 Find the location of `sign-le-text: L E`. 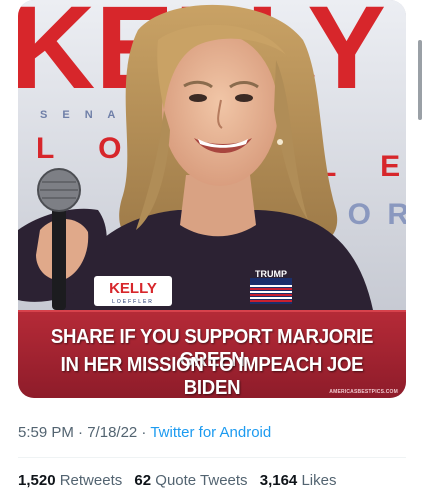

sign-le-text: L E is located at coordinates (362, 166).